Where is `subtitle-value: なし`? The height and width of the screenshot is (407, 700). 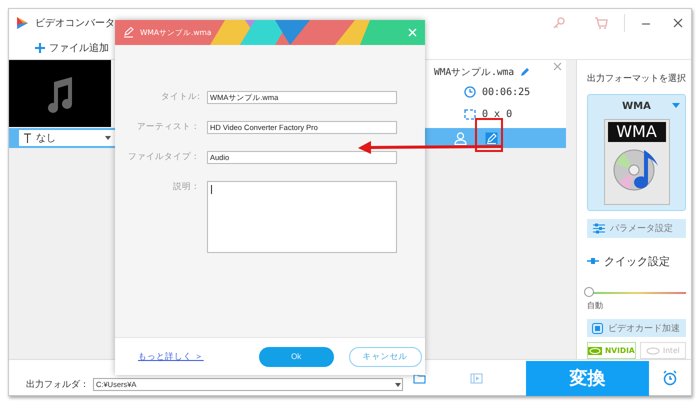
subtitle-value: なし is located at coordinates (46, 138).